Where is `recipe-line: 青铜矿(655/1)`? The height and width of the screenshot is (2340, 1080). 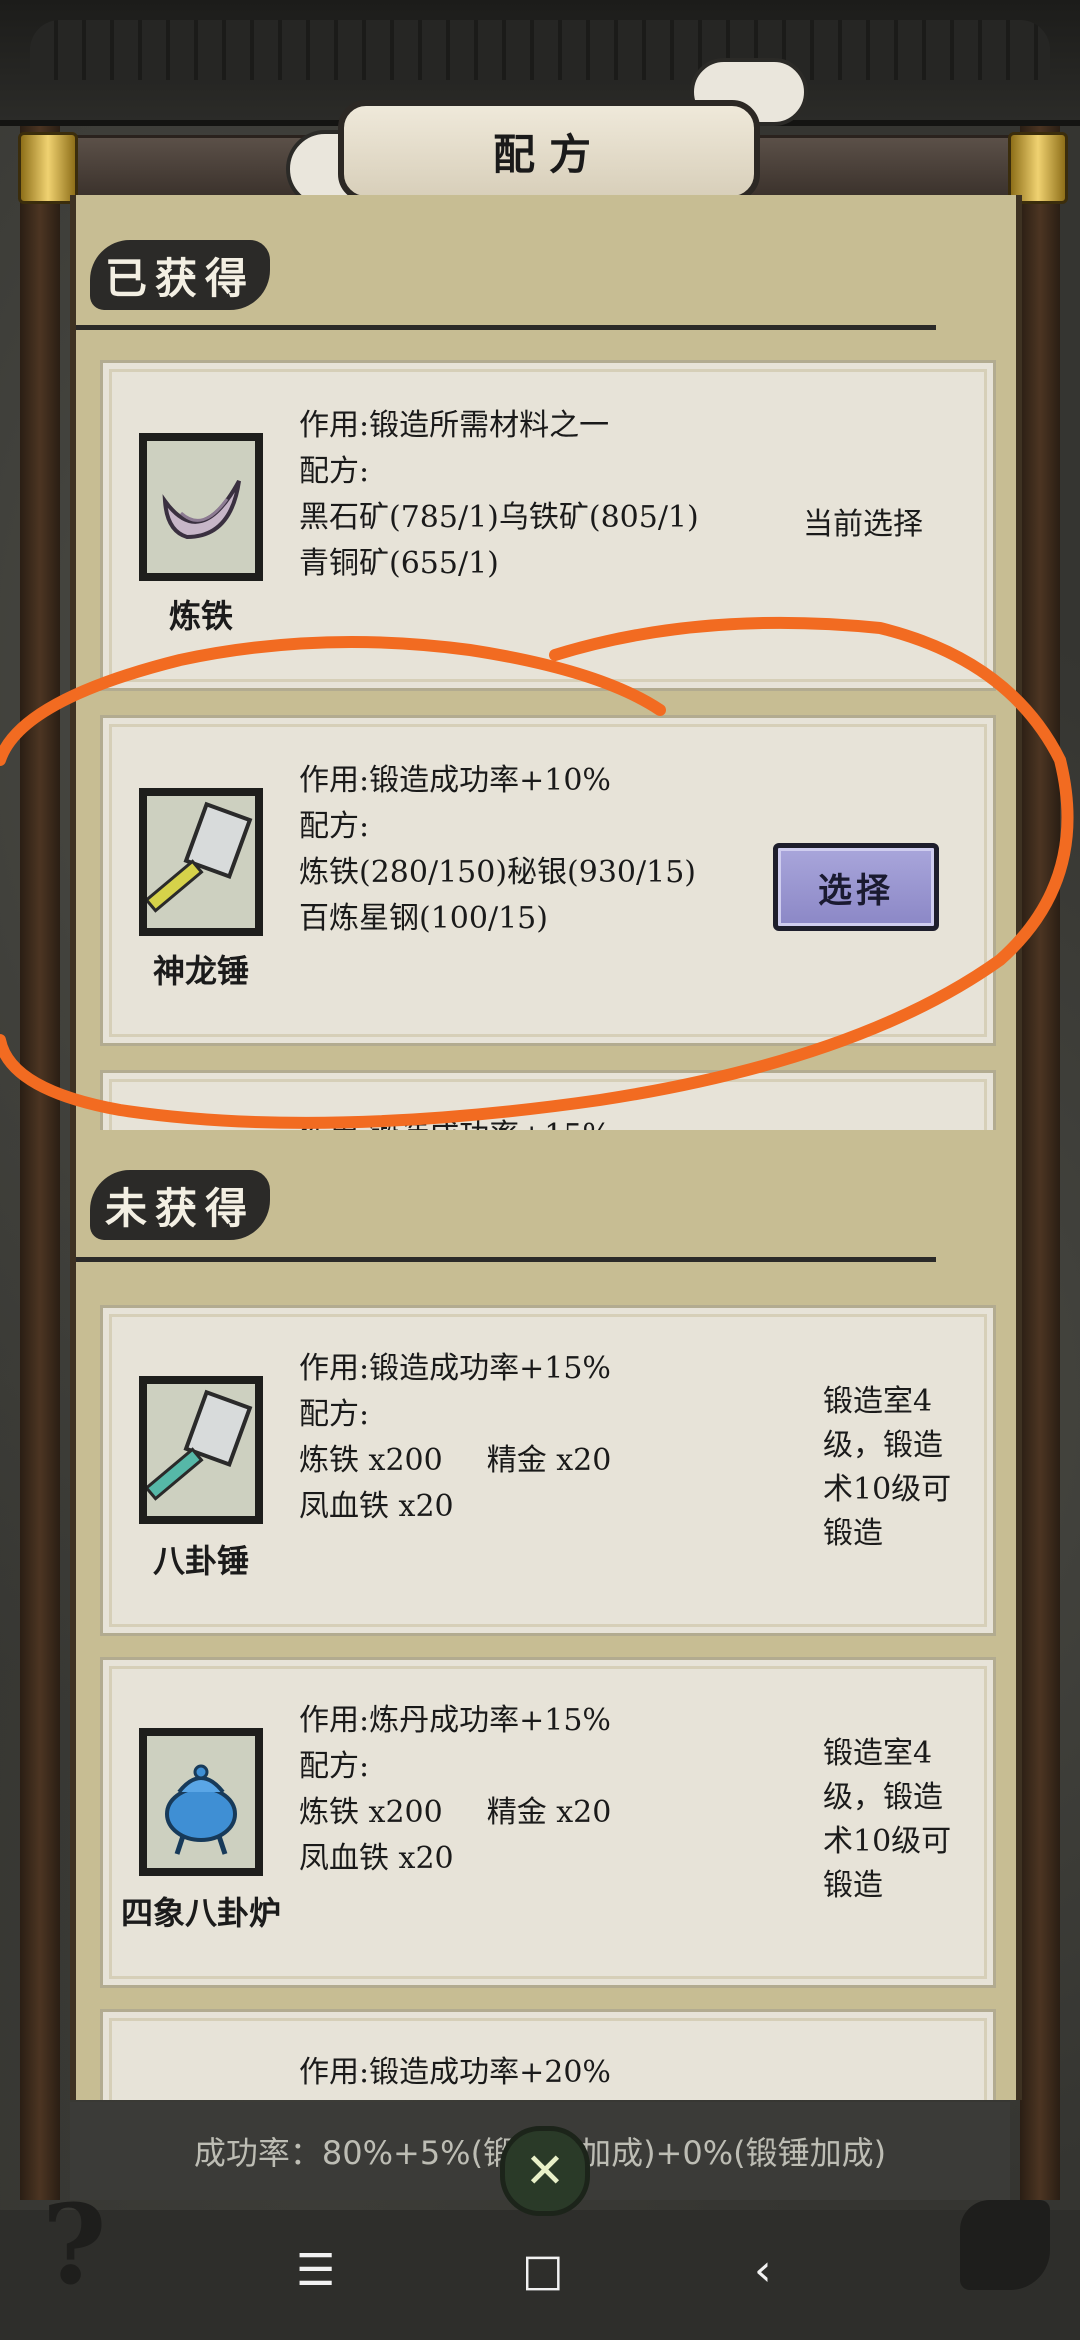 recipe-line: 青铜矿(655/1) is located at coordinates (399, 563).